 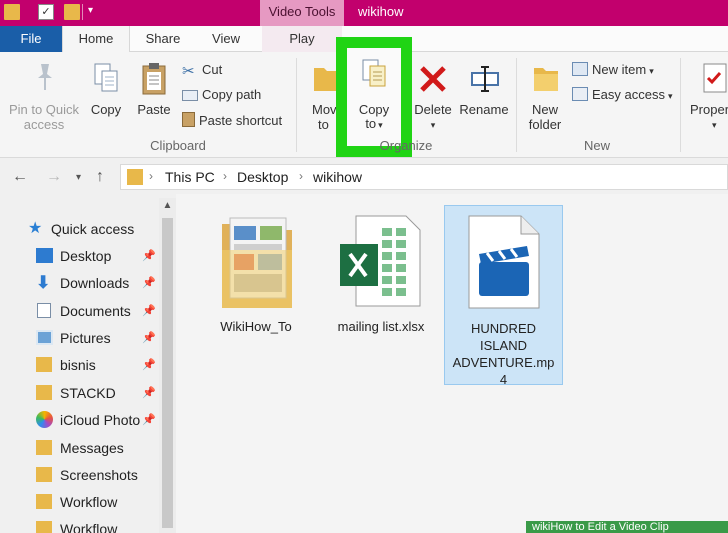 I want to click on scroll-thumb, so click(x=167, y=373).